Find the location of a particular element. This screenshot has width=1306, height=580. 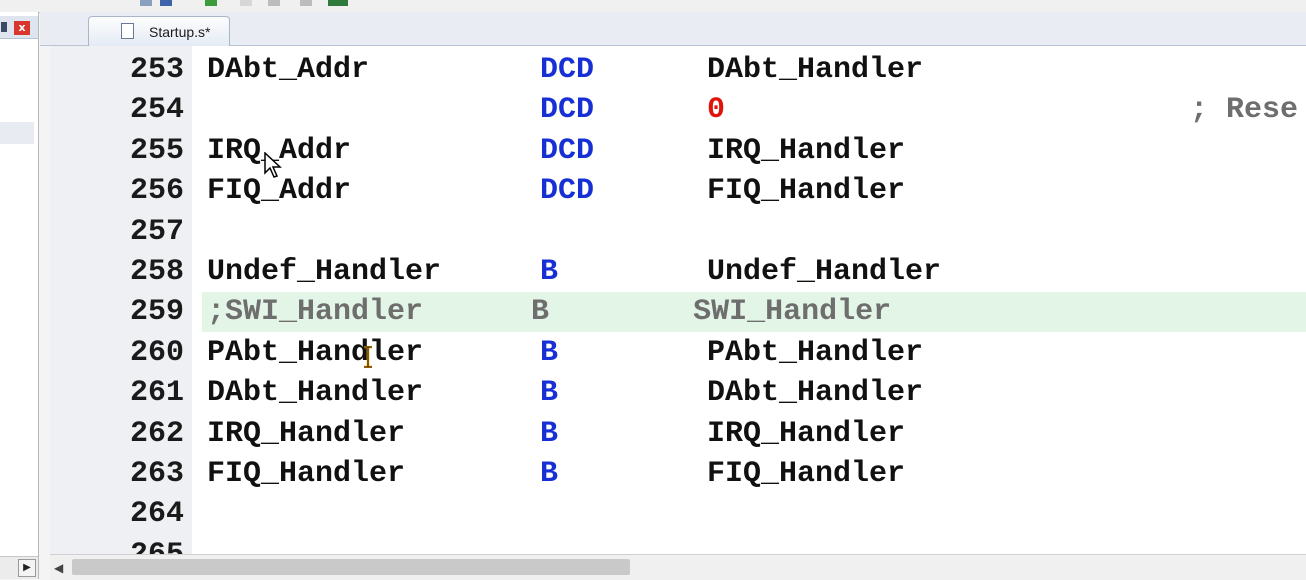

code-label: PAbt_Handler is located at coordinates (315, 352).